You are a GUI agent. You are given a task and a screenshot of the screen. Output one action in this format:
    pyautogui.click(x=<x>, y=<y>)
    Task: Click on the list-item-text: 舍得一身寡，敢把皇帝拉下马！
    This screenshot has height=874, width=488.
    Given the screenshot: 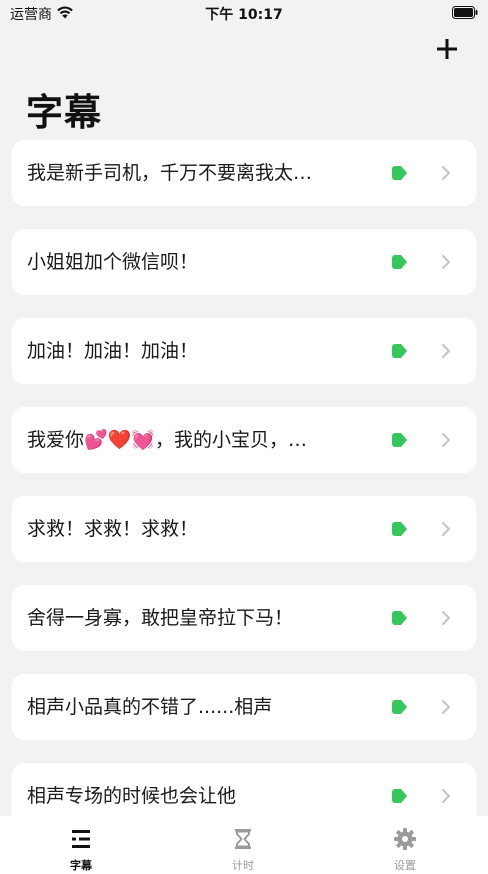 What is the action you would take?
    pyautogui.click(x=160, y=618)
    